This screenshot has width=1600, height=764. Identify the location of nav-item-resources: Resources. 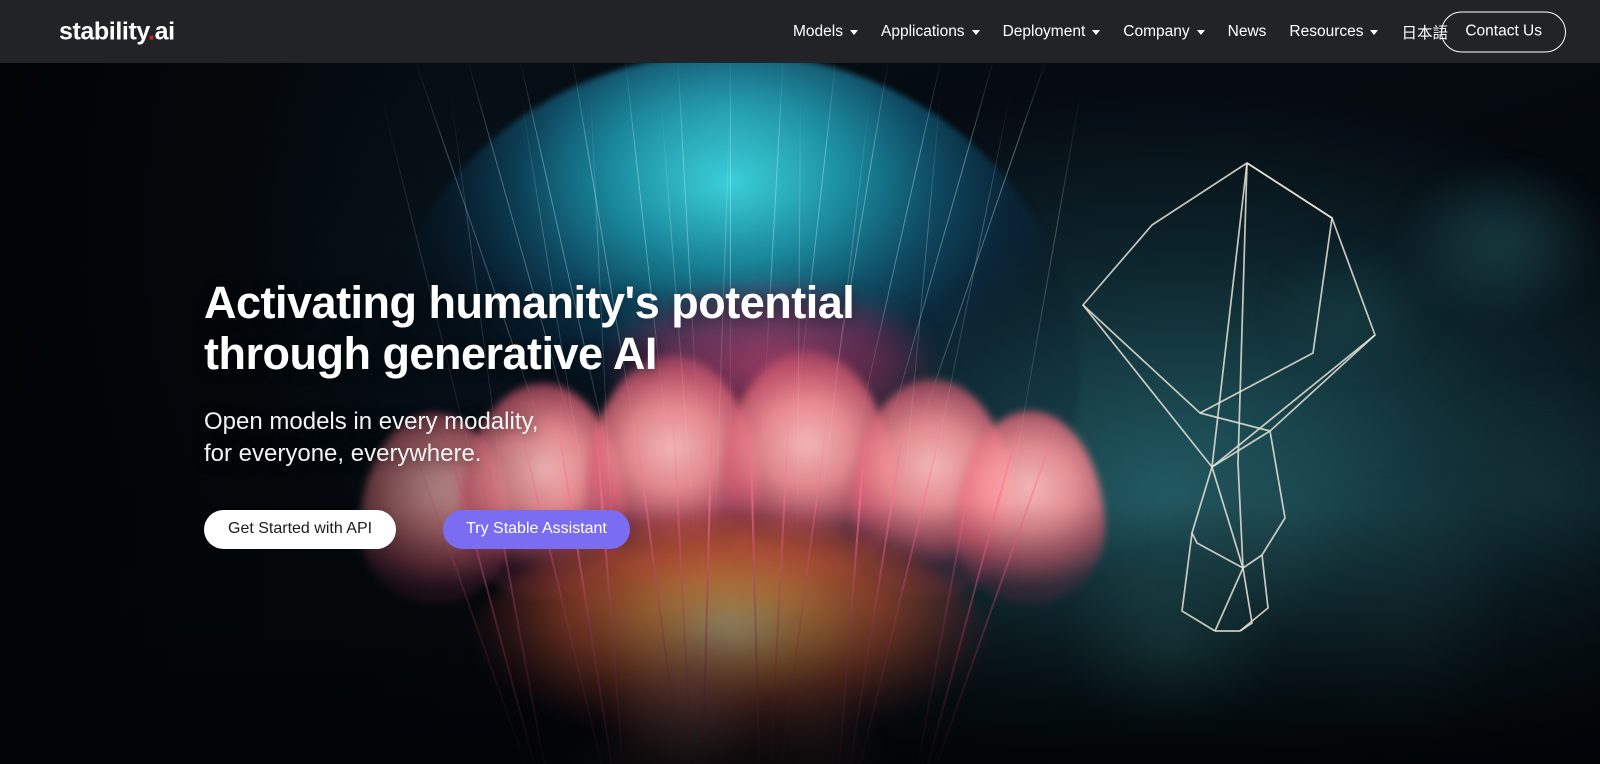
(1334, 31).